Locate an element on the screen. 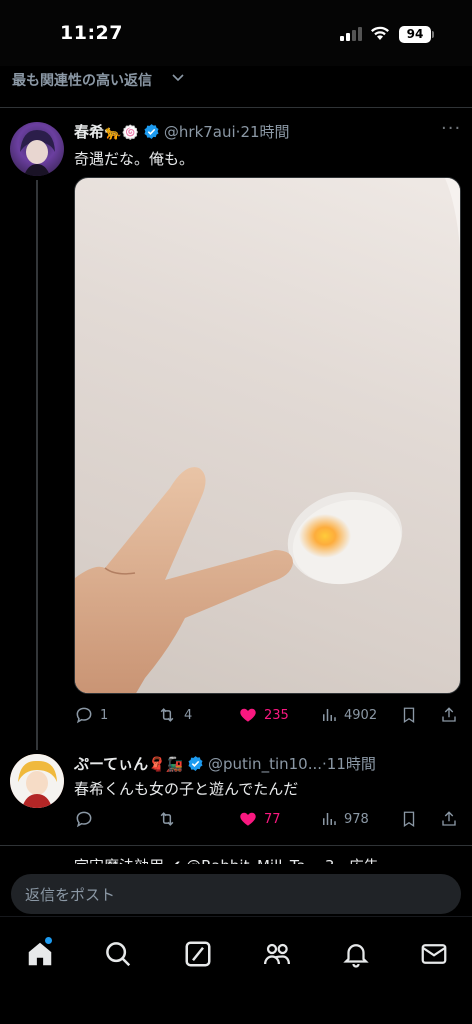 The height and width of the screenshot is (1024, 472). tweet-actions: 1 4 235 4902 is located at coordinates (269, 715).